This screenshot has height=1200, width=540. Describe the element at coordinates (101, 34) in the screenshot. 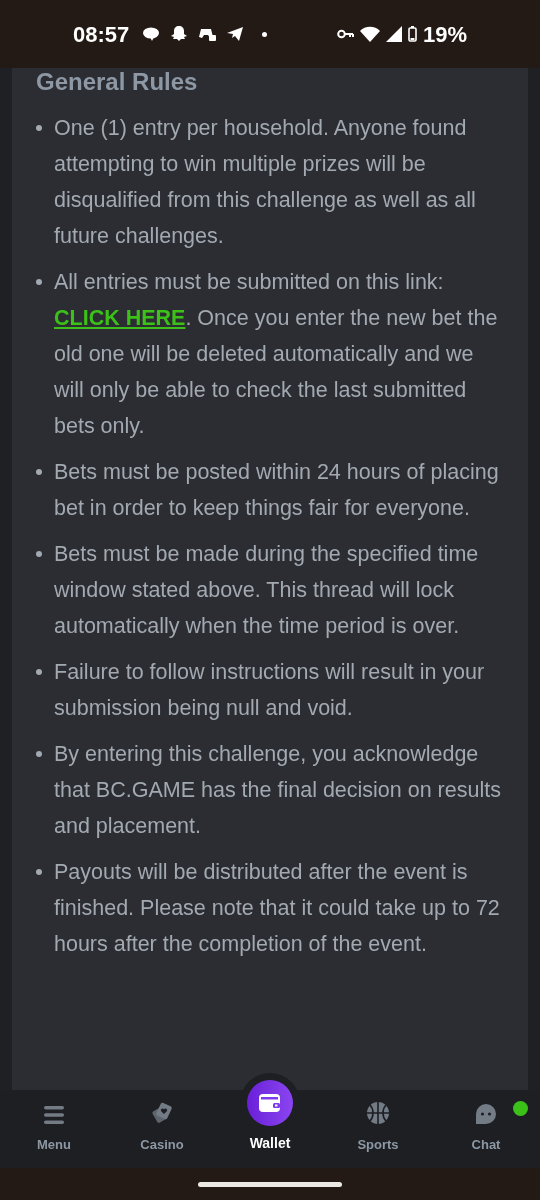

I see `clock: 08:57` at that location.